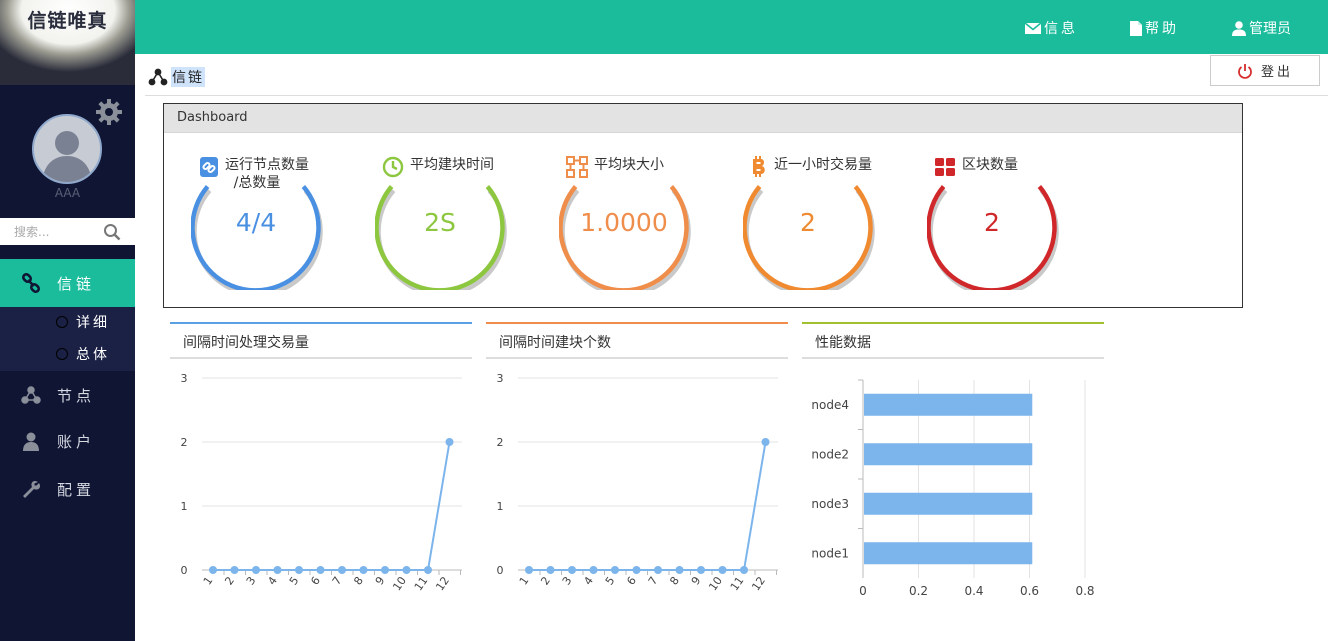 This screenshot has height=641, width=1328. What do you see at coordinates (257, 183) in the screenshot?
I see `stat-title-line2: /总数量` at bounding box center [257, 183].